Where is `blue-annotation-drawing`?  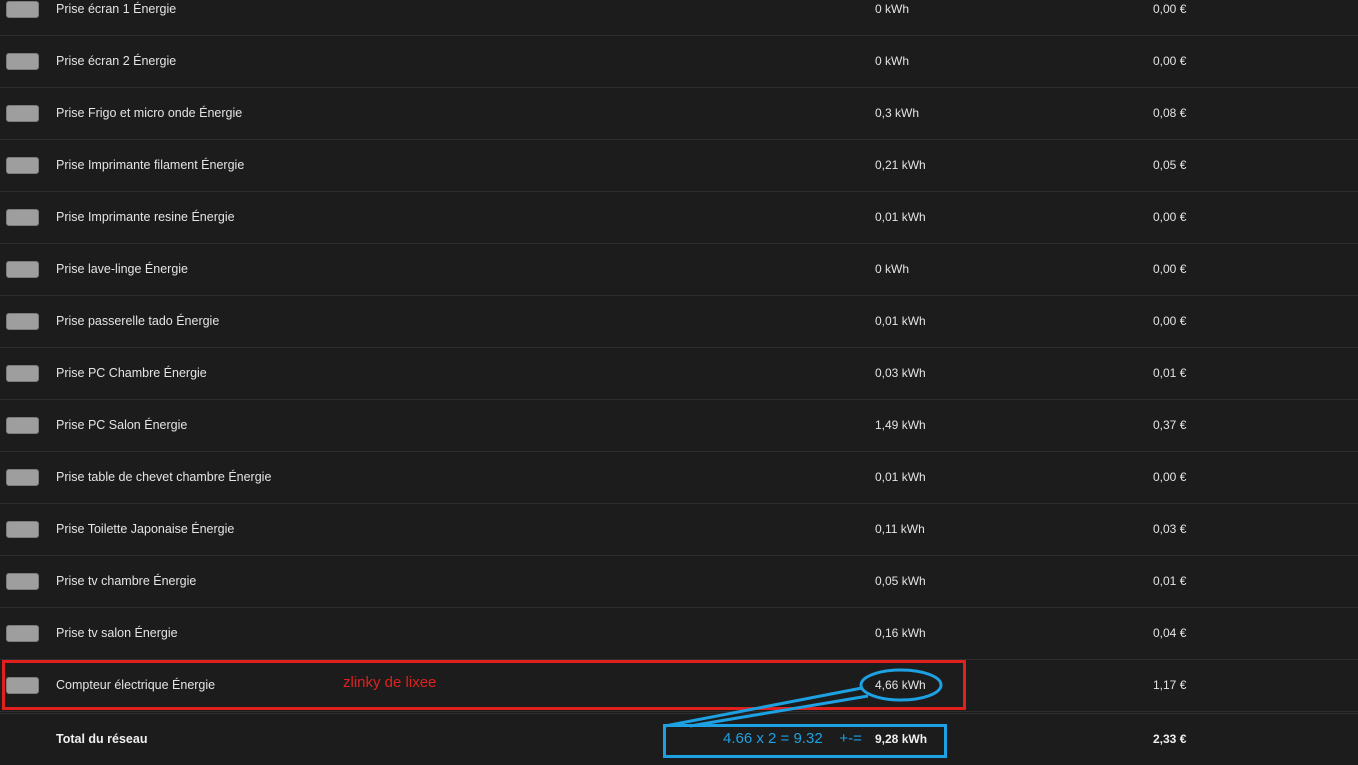 blue-annotation-drawing is located at coordinates (803, 698).